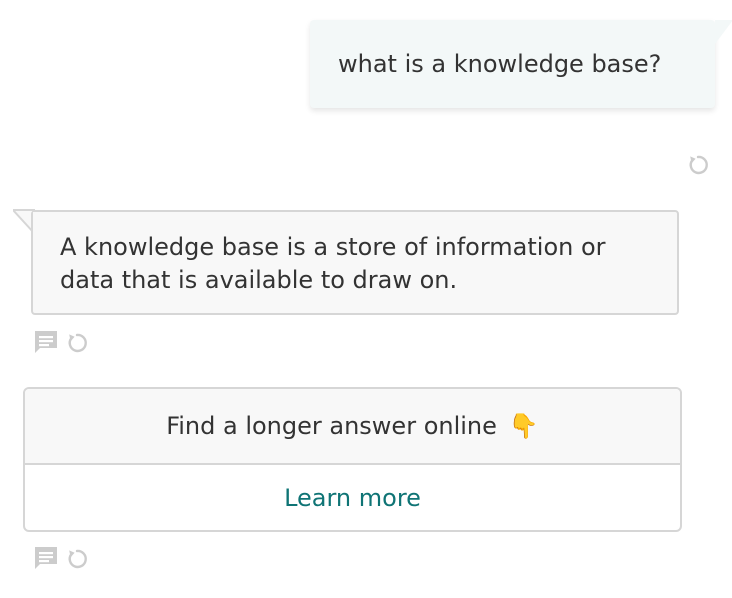 The width and height of the screenshot is (732, 598). I want to click on card-title: Find a longer answer online, so click(331, 426).